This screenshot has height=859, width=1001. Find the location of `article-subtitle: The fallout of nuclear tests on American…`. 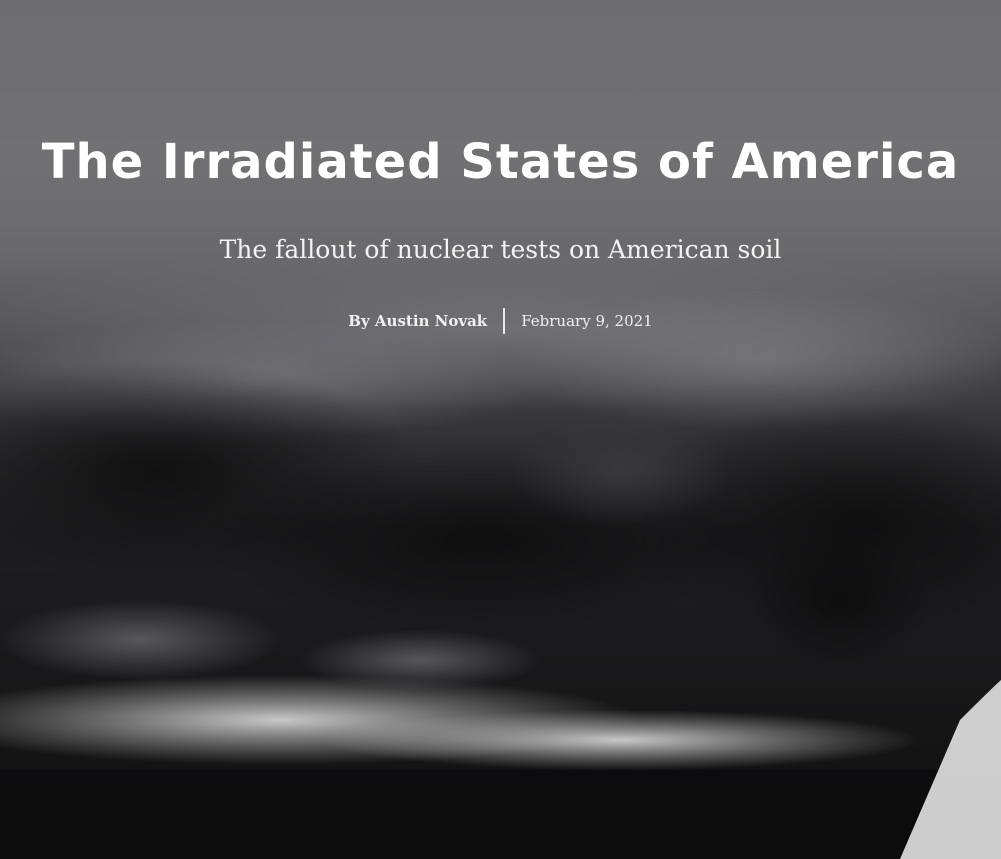

article-subtitle: The fallout of nuclear tests on American… is located at coordinates (500, 249).